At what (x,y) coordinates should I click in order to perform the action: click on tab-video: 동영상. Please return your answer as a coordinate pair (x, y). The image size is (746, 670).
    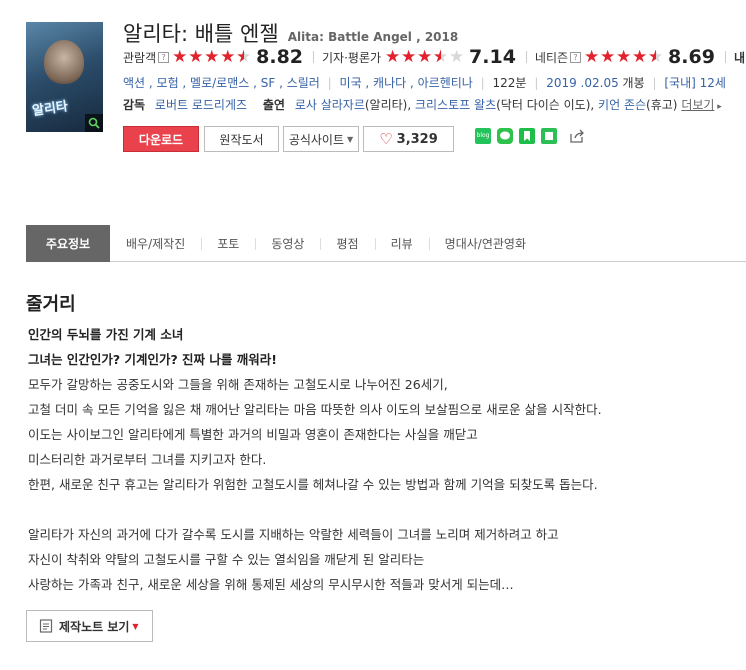
    Looking at the image, I should click on (287, 243).